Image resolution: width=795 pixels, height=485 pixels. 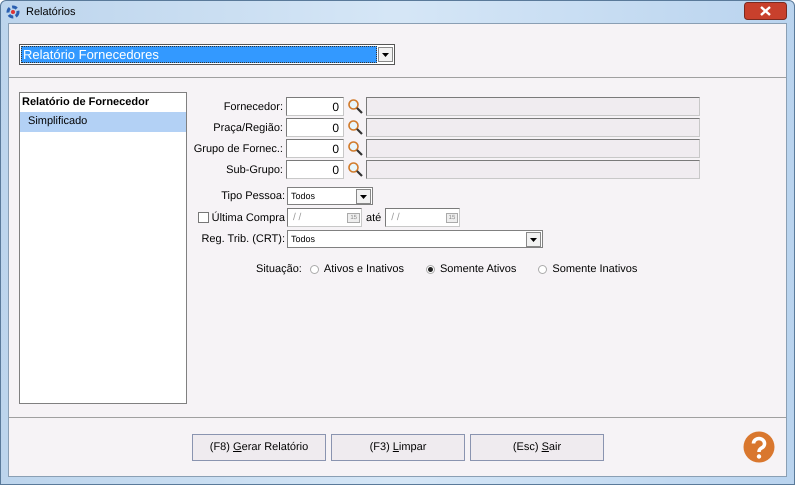 What do you see at coordinates (330, 196) in the screenshot?
I see `tipo-pessoa-dropdown: Todos` at bounding box center [330, 196].